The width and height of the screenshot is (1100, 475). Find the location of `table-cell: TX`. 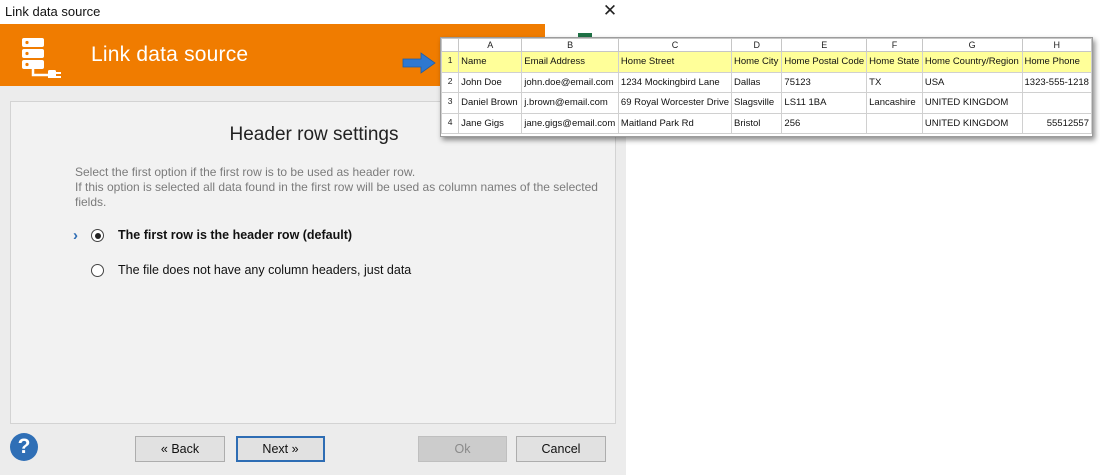

table-cell: TX is located at coordinates (894, 82).